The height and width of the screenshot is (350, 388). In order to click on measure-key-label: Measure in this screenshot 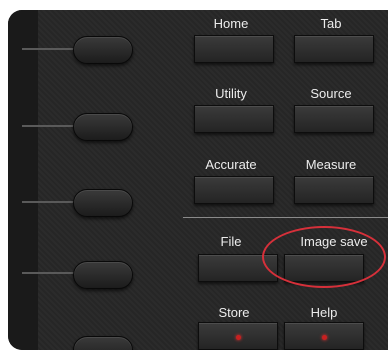, I will do `click(331, 164)`.